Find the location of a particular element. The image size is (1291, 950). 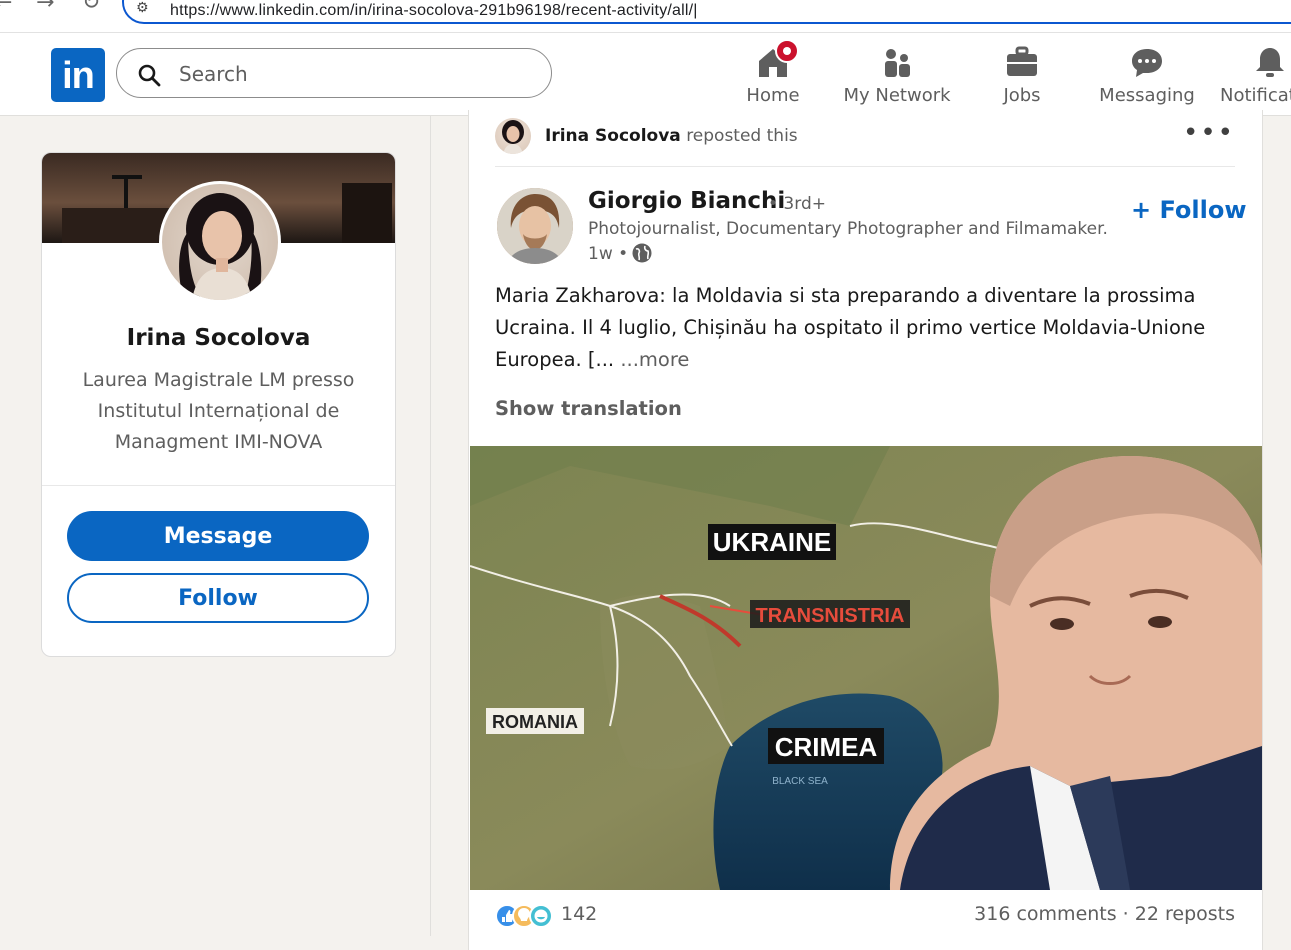

comments-reposts-count: 316 comments · 22 reposts is located at coordinates (1104, 914).